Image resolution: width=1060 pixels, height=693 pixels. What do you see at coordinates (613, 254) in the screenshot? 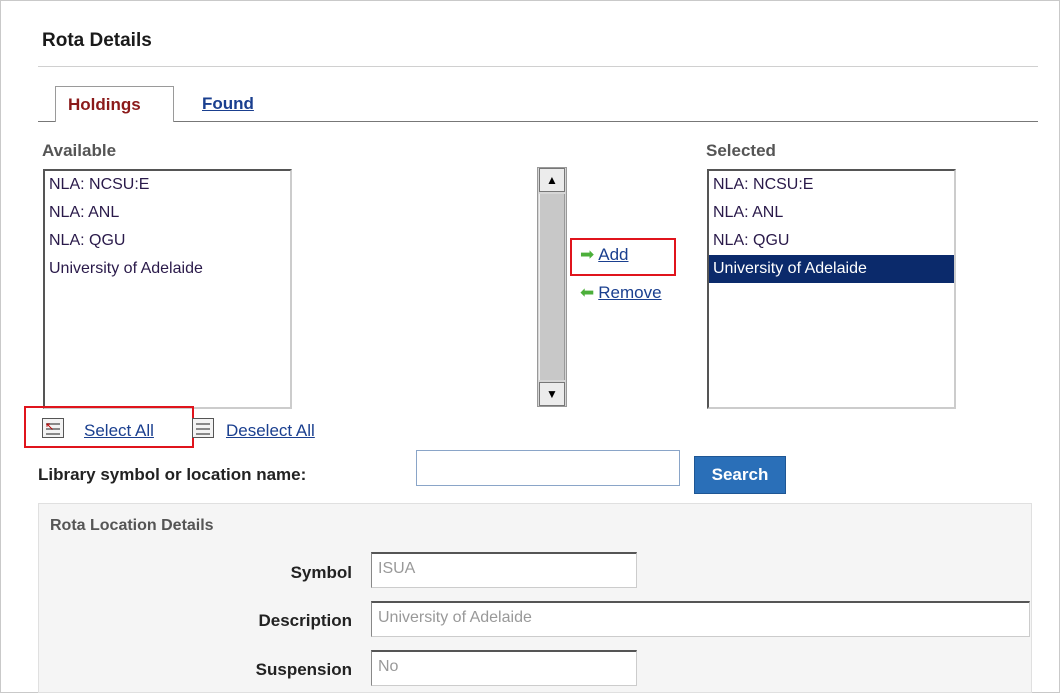
I see `add-label: Add` at bounding box center [613, 254].